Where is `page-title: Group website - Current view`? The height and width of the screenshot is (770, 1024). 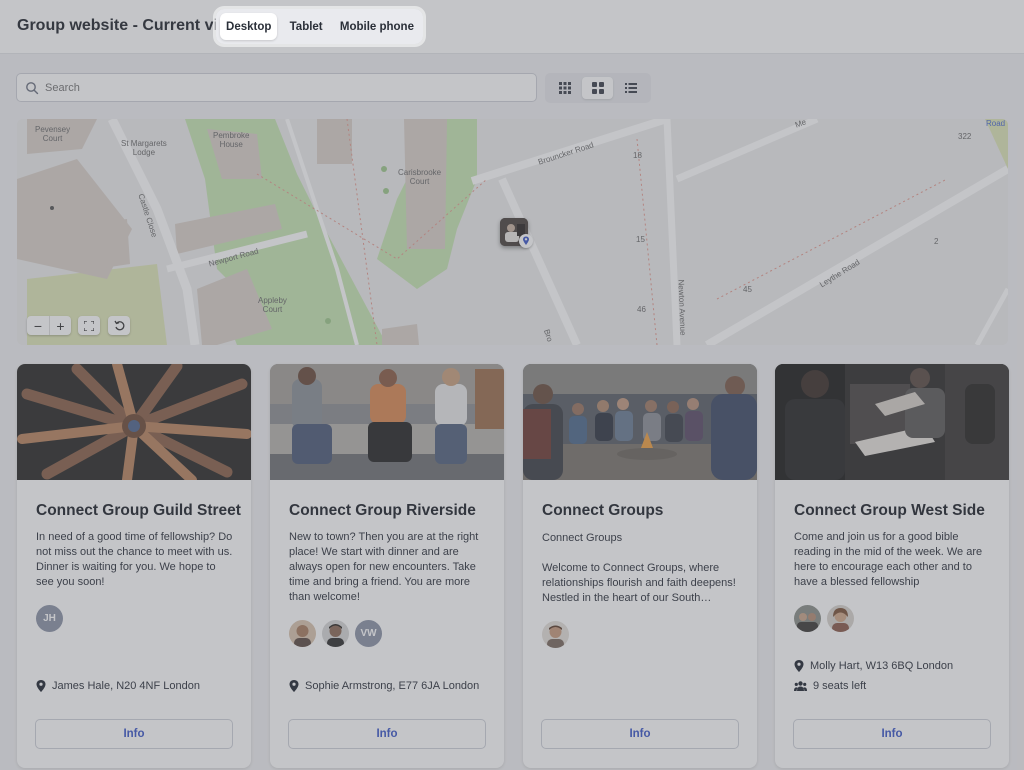
page-title: Group website - Current view is located at coordinates (128, 25).